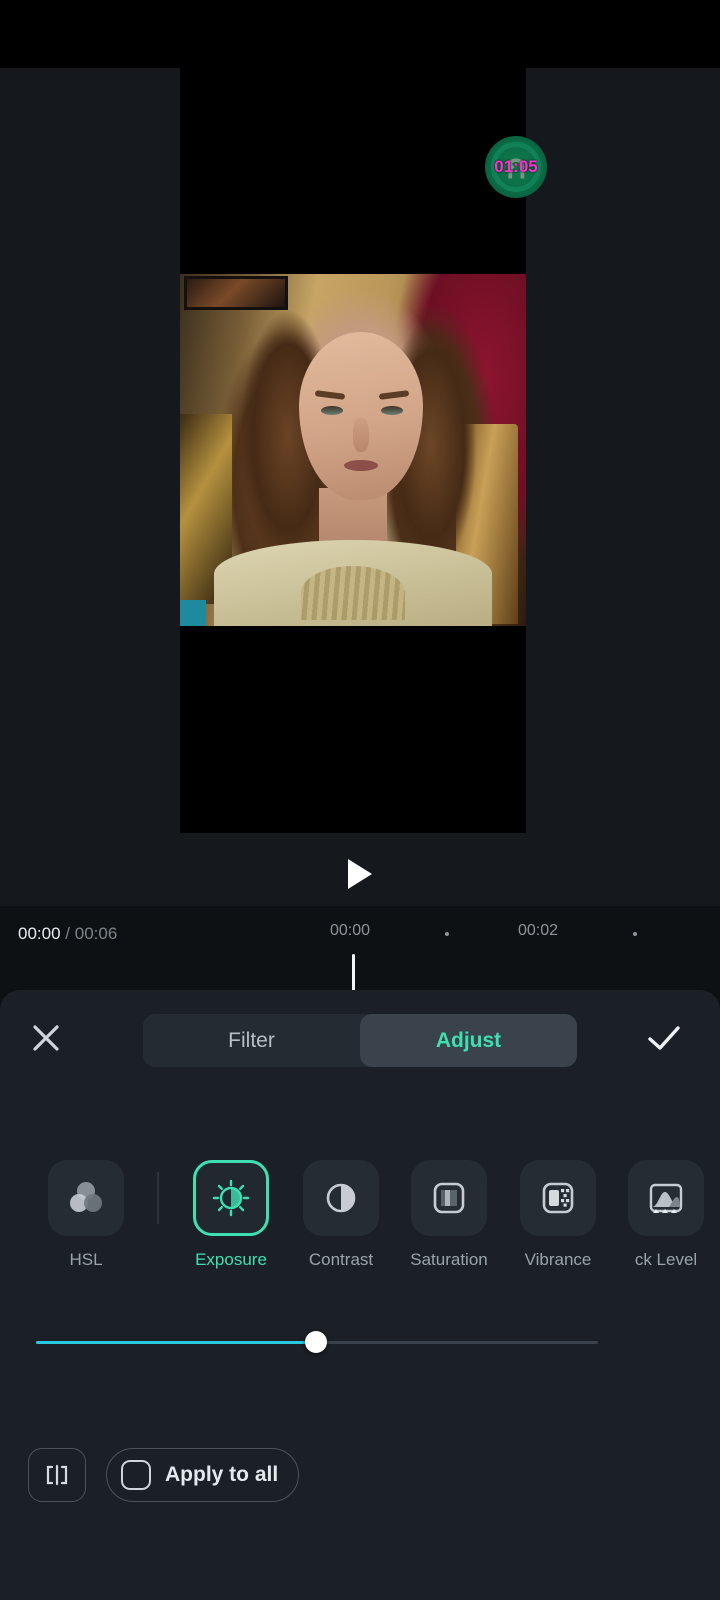  Describe the element at coordinates (392, 410) in the screenshot. I see `subject-eye-right` at that location.